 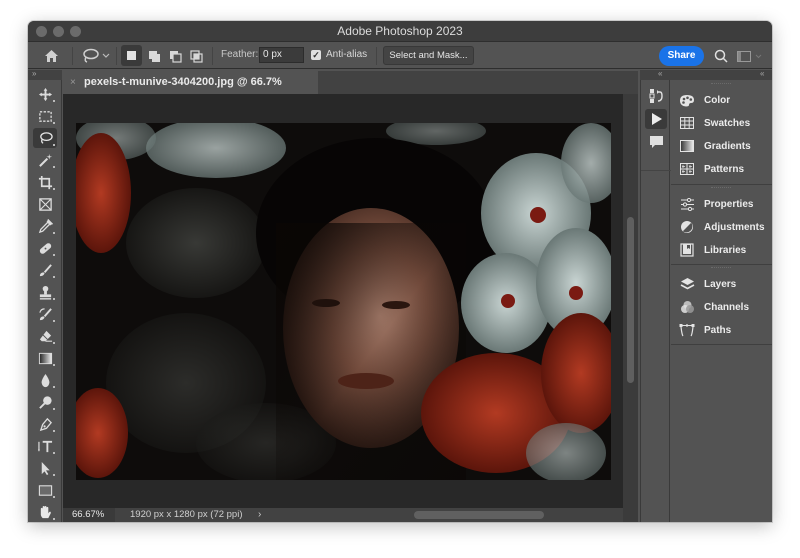 I want to click on status-bar: 66.67% 1920 px x 1280 px (72 ppi) ›, so click(x=343, y=515).